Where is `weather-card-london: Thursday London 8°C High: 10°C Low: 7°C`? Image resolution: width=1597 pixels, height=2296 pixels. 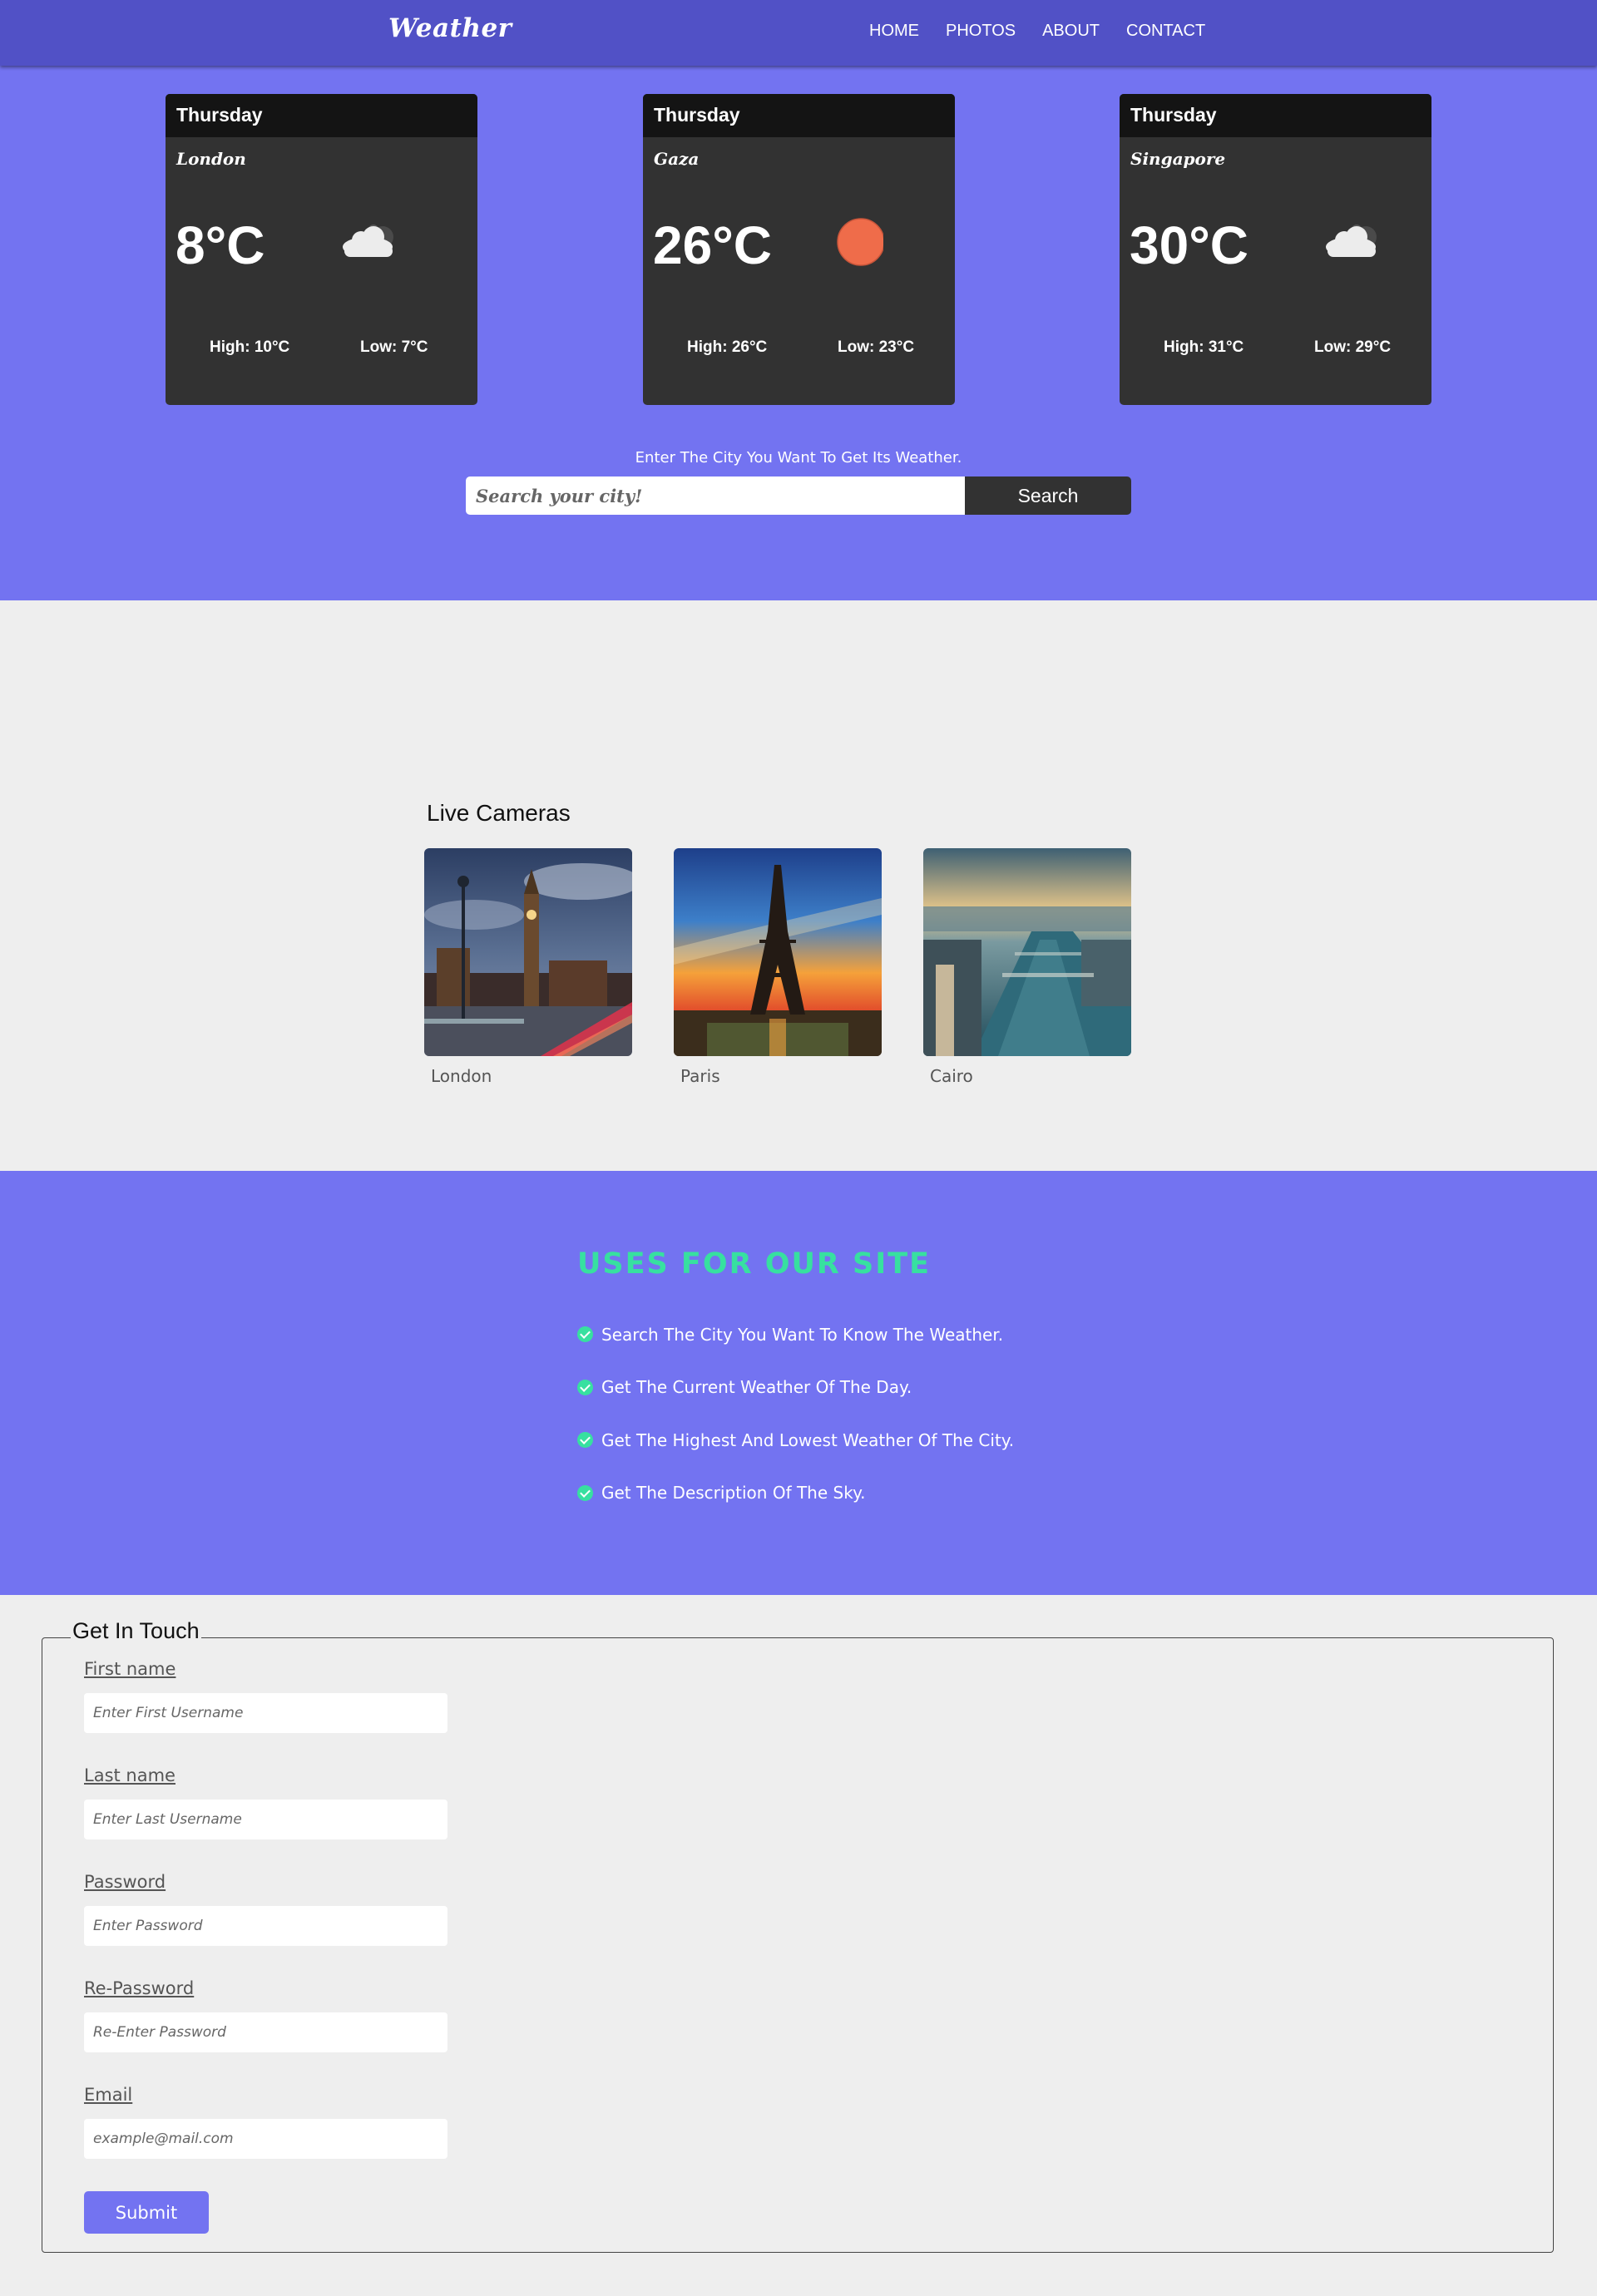
weather-card-london: Thursday London 8°C High: 10°C Low: 7°C is located at coordinates (321, 250).